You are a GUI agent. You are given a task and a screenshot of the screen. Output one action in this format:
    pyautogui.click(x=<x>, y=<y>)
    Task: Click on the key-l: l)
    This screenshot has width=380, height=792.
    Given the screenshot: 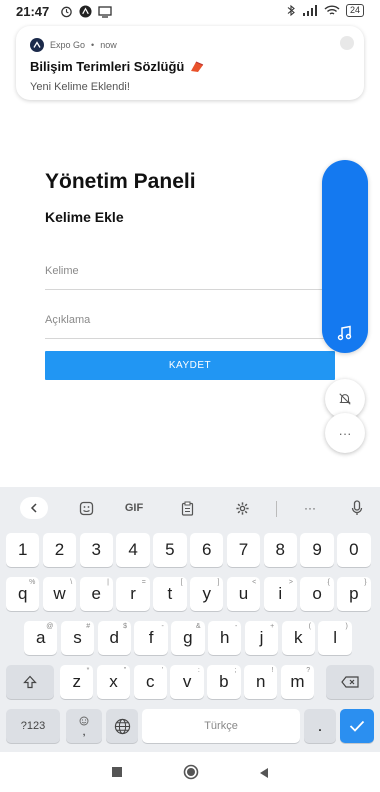 What is the action you would take?
    pyautogui.click(x=335, y=638)
    